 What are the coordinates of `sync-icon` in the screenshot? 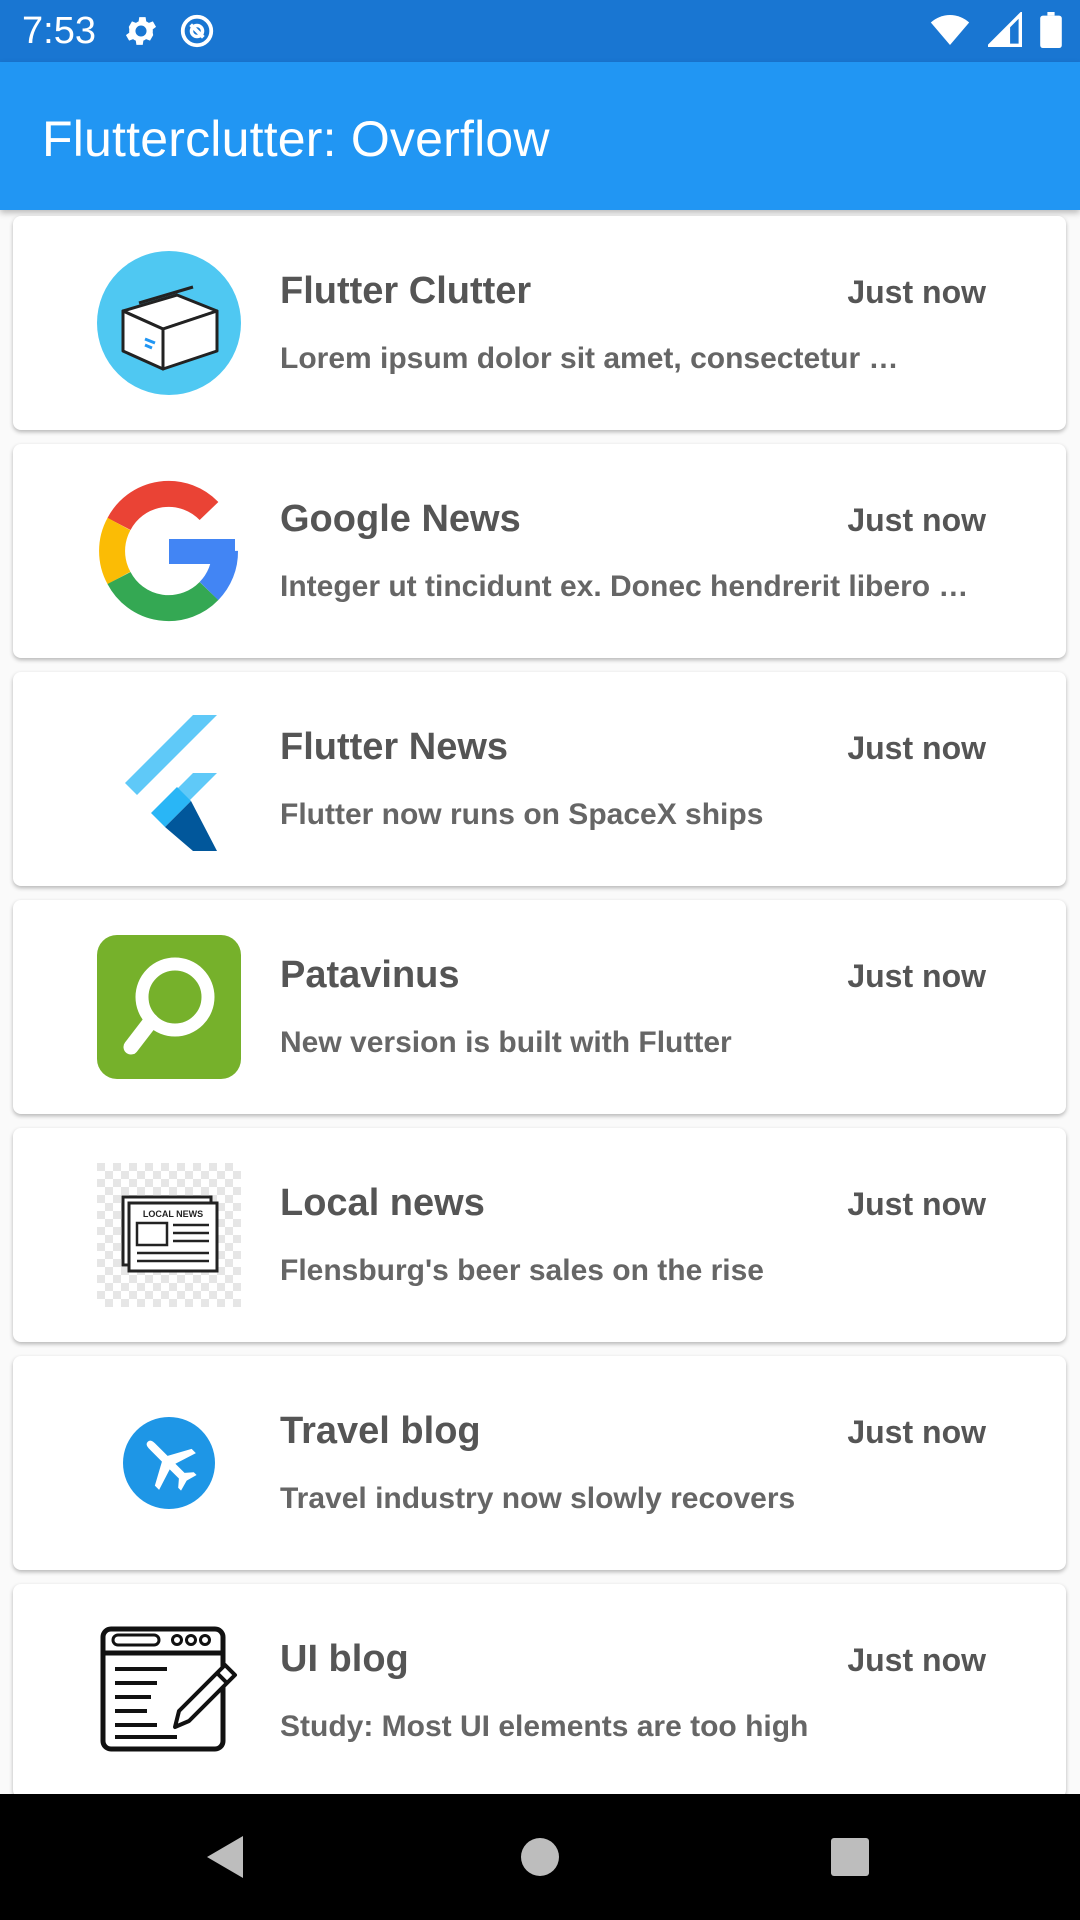 It's located at (197, 31).